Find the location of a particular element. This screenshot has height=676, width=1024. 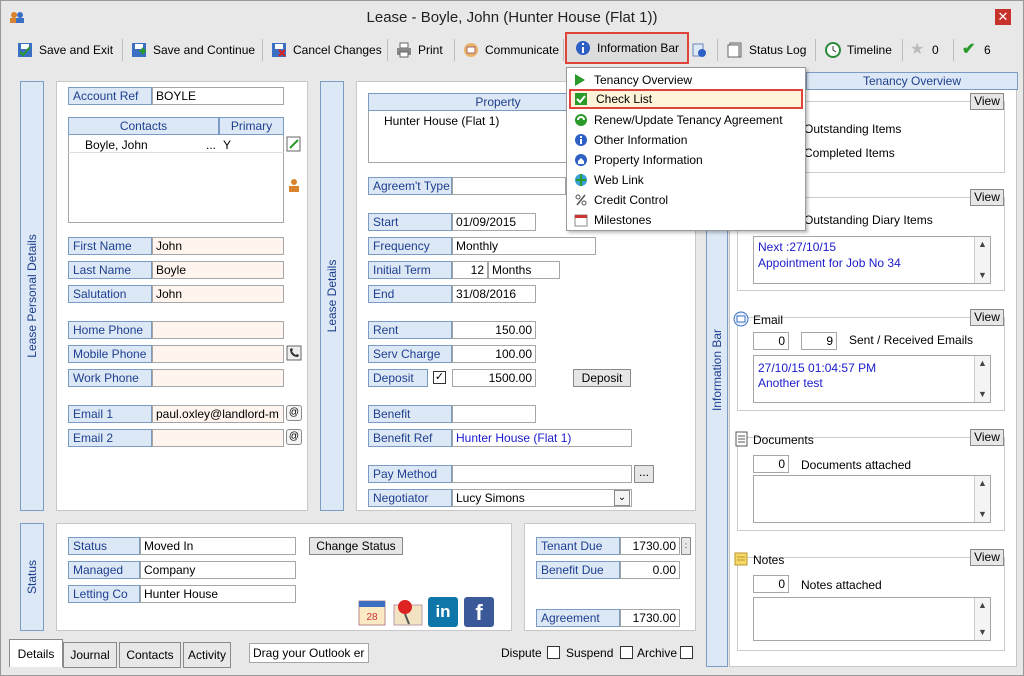

save-exit-button: Save and Exit is located at coordinates (65, 50).